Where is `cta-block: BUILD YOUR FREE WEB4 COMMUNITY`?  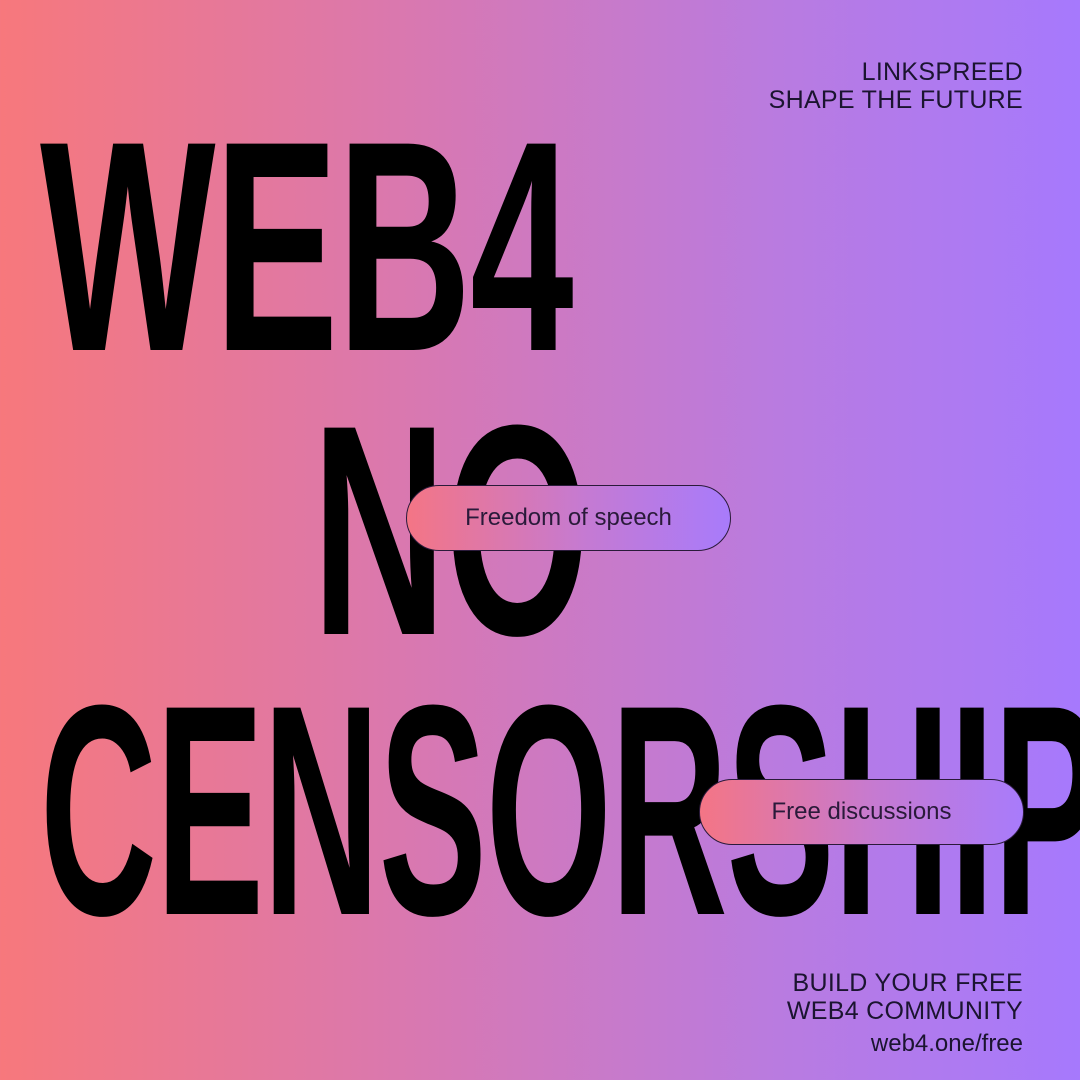
cta-block: BUILD YOUR FREE WEB4 COMMUNITY is located at coordinates (905, 997).